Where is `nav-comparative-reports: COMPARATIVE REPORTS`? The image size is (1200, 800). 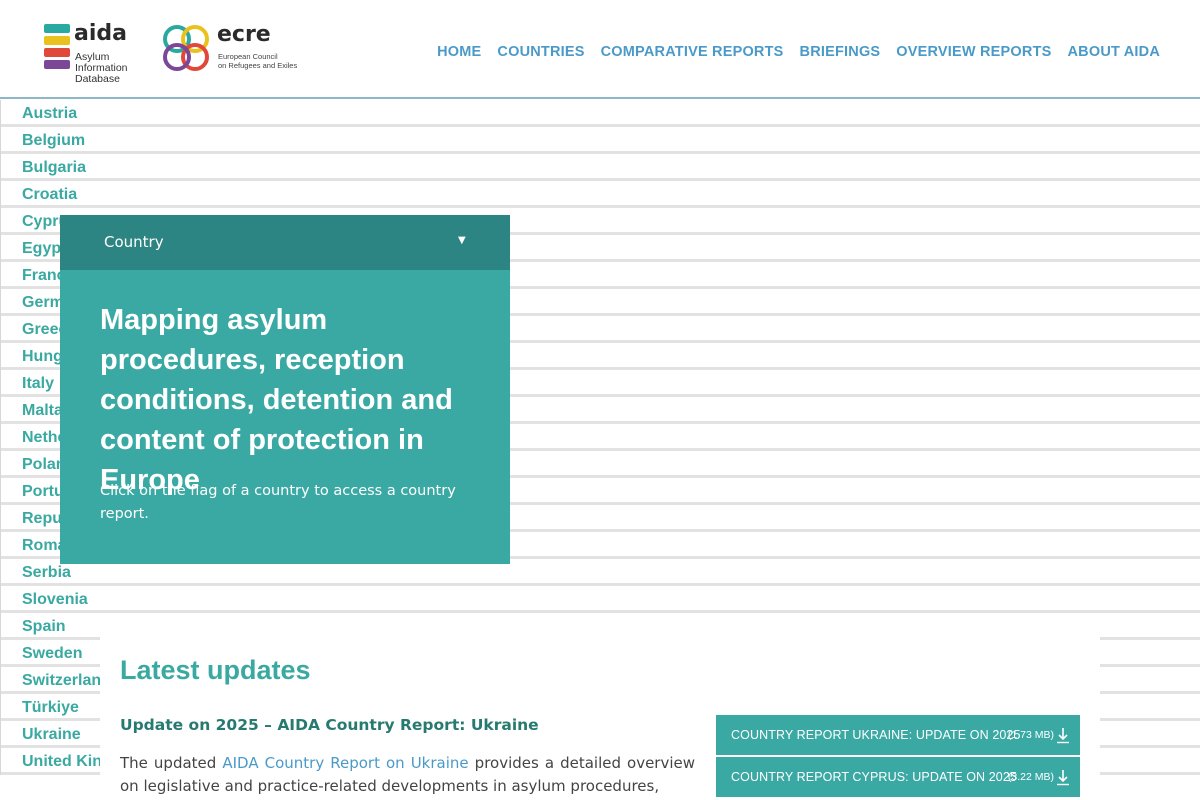
nav-comparative-reports: COMPARATIVE REPORTS is located at coordinates (692, 52).